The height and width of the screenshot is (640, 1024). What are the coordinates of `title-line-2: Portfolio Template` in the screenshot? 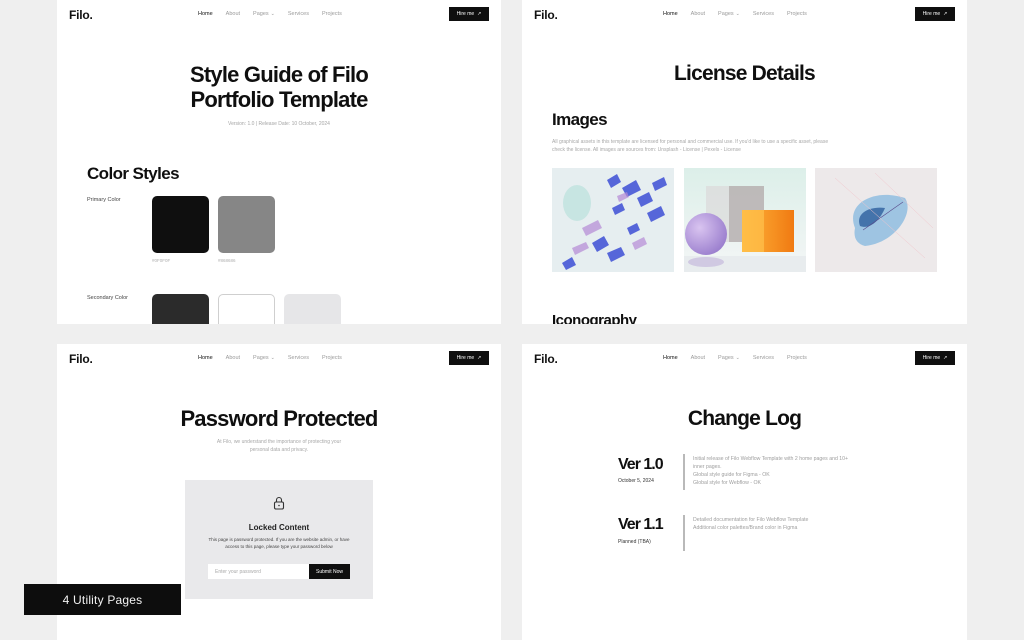 It's located at (279, 99).